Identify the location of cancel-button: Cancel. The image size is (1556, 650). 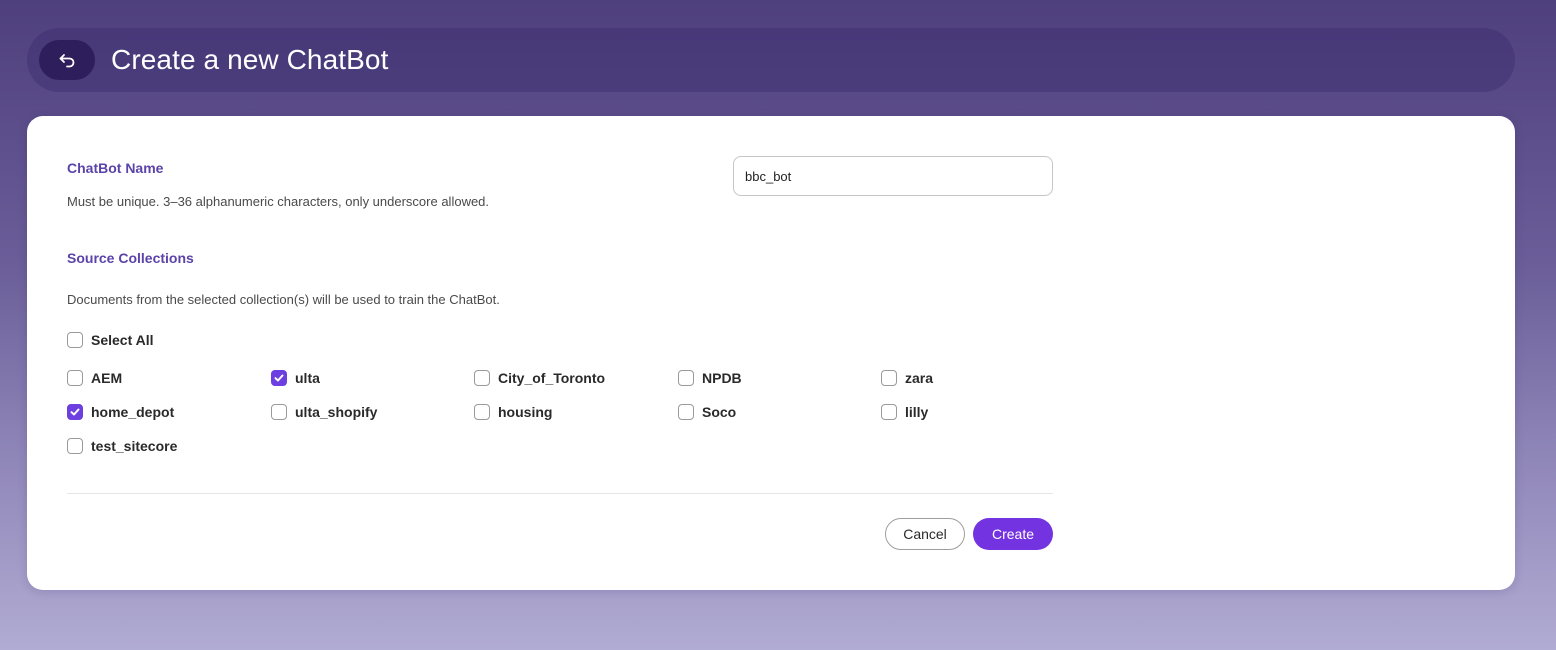
(925, 534).